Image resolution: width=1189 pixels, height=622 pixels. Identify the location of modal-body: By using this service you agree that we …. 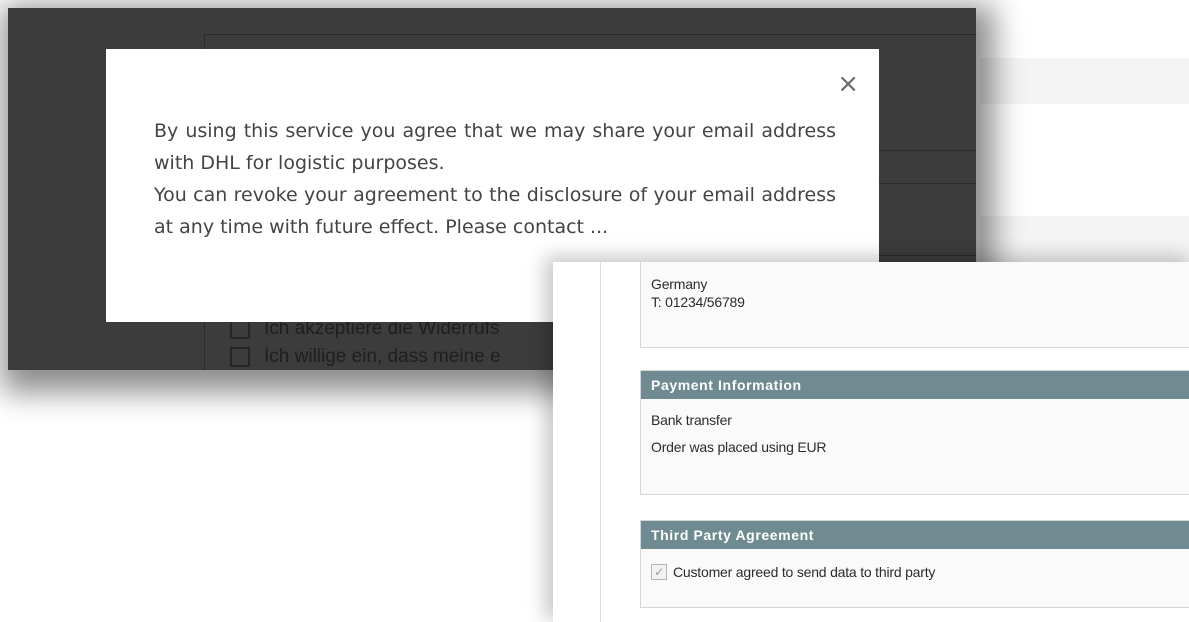
(495, 179).